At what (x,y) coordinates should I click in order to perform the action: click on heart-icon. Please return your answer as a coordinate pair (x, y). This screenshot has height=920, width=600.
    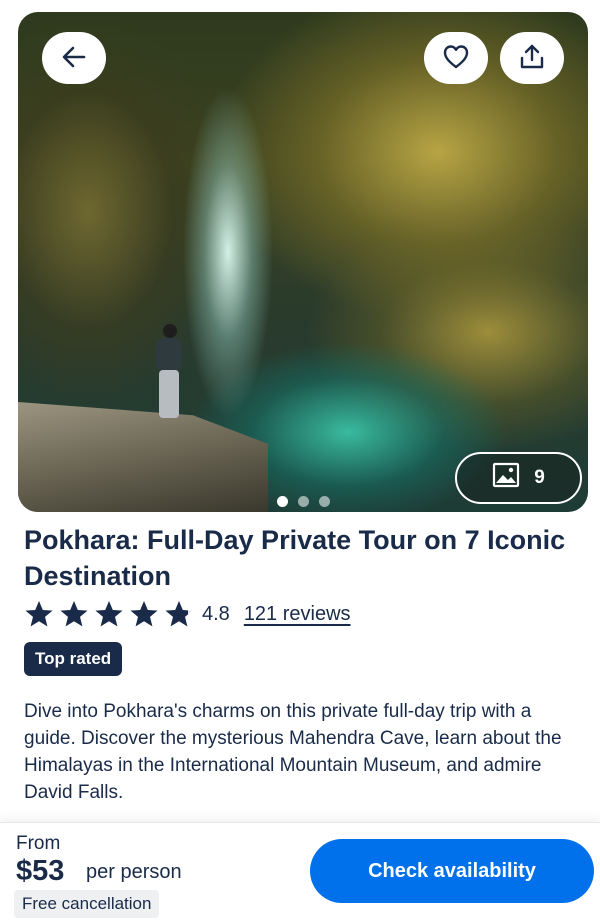
    Looking at the image, I should click on (456, 58).